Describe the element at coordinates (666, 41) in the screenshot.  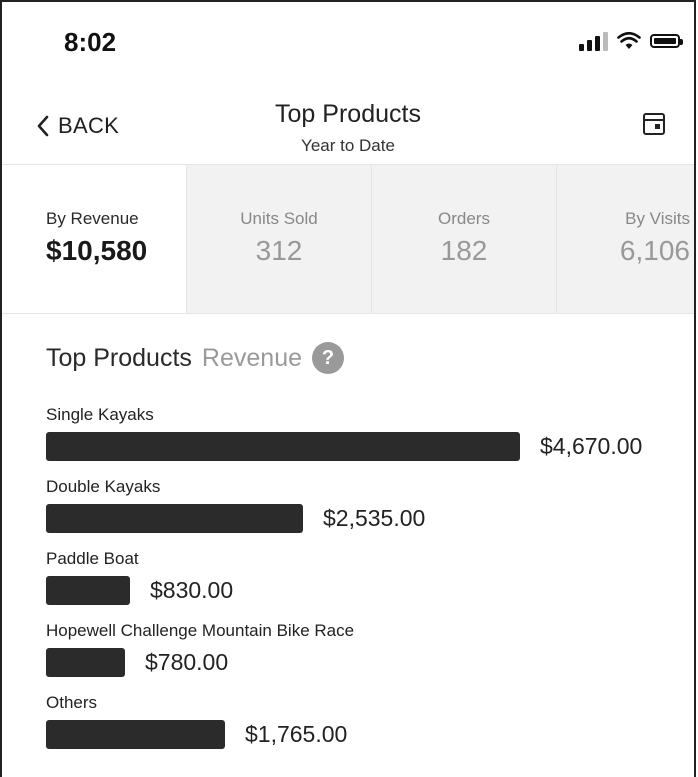
I see `battery-icon` at that location.